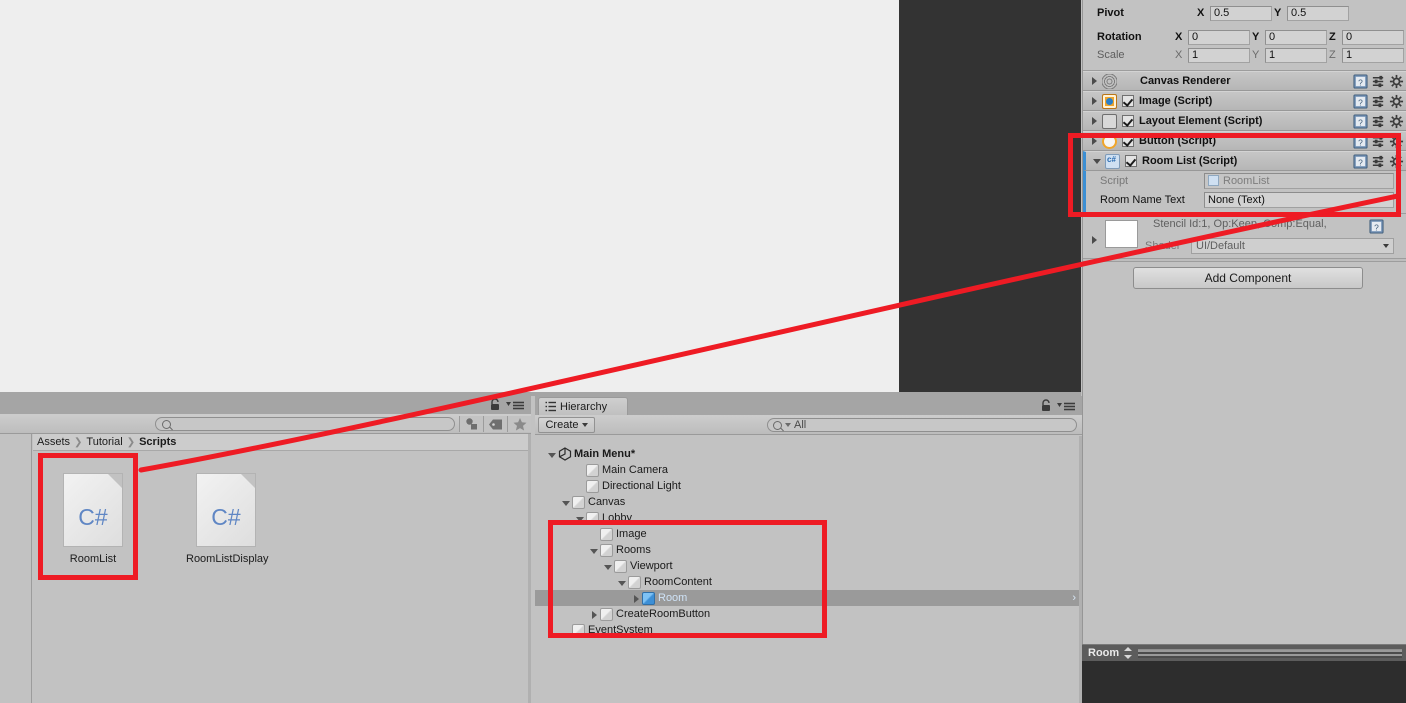  I want to click on favorites-button, so click(519, 424).